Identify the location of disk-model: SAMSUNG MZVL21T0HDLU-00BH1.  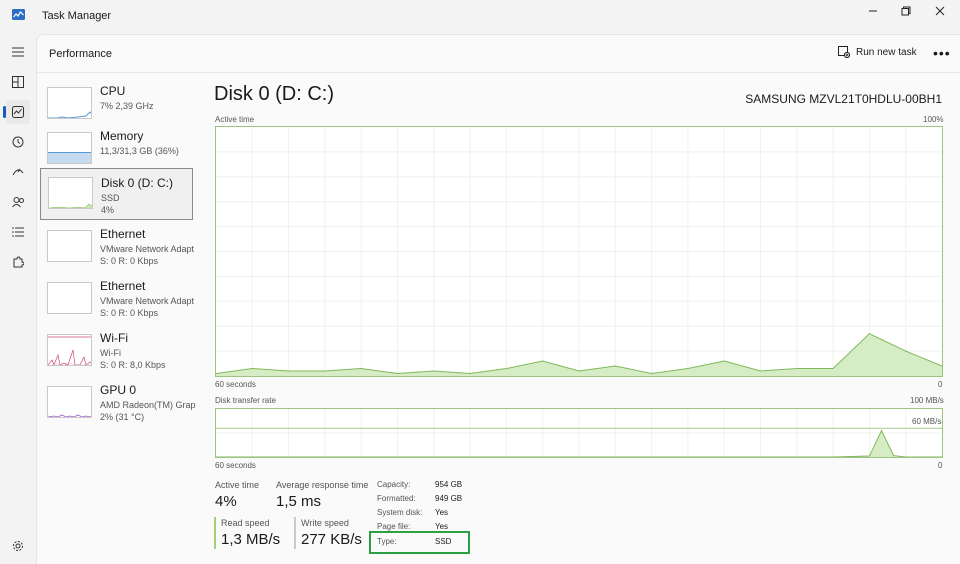
(843, 99).